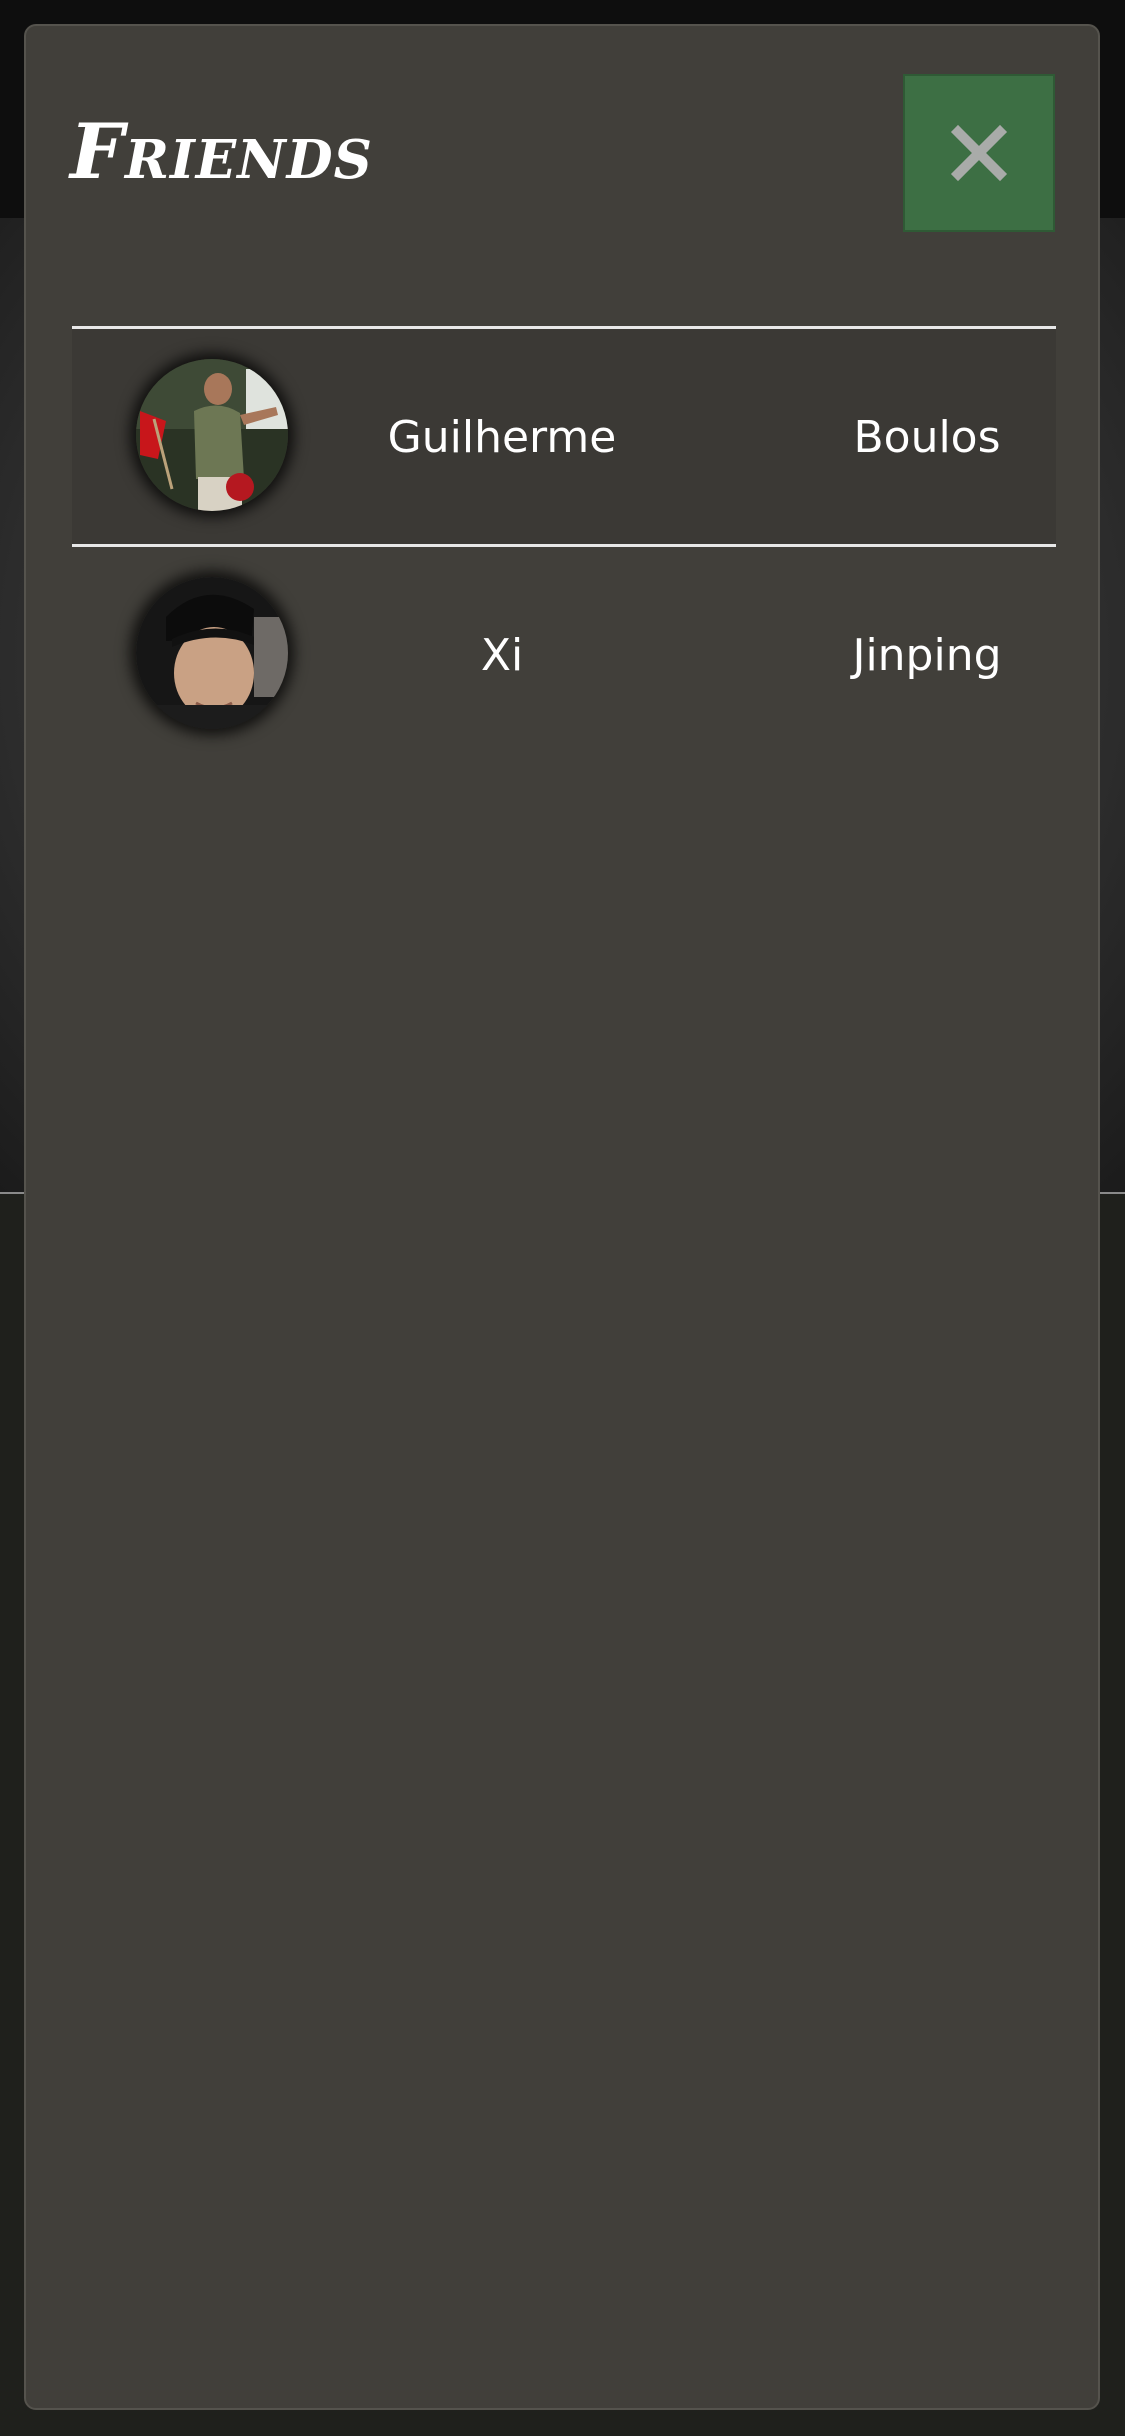 Image resolution: width=1125 pixels, height=2436 pixels. Describe the element at coordinates (927, 437) in the screenshot. I see `friend-last-name: Boulos` at that location.